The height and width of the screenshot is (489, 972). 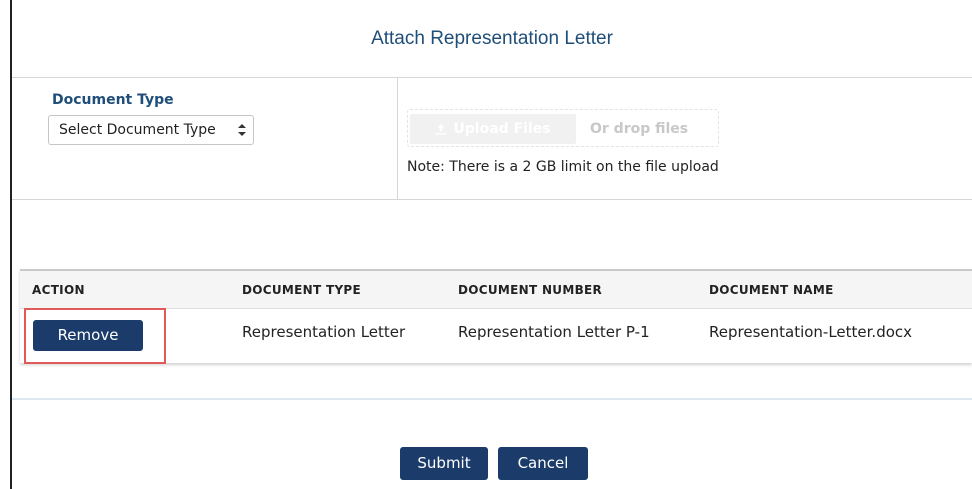 I want to click on cell-document-type: Representation Letter, so click(x=324, y=332).